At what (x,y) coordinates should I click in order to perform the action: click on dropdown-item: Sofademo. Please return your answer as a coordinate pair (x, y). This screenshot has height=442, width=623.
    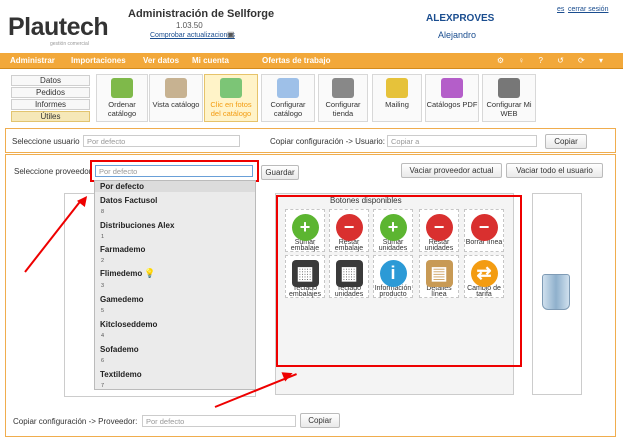
    Looking at the image, I should click on (119, 349).